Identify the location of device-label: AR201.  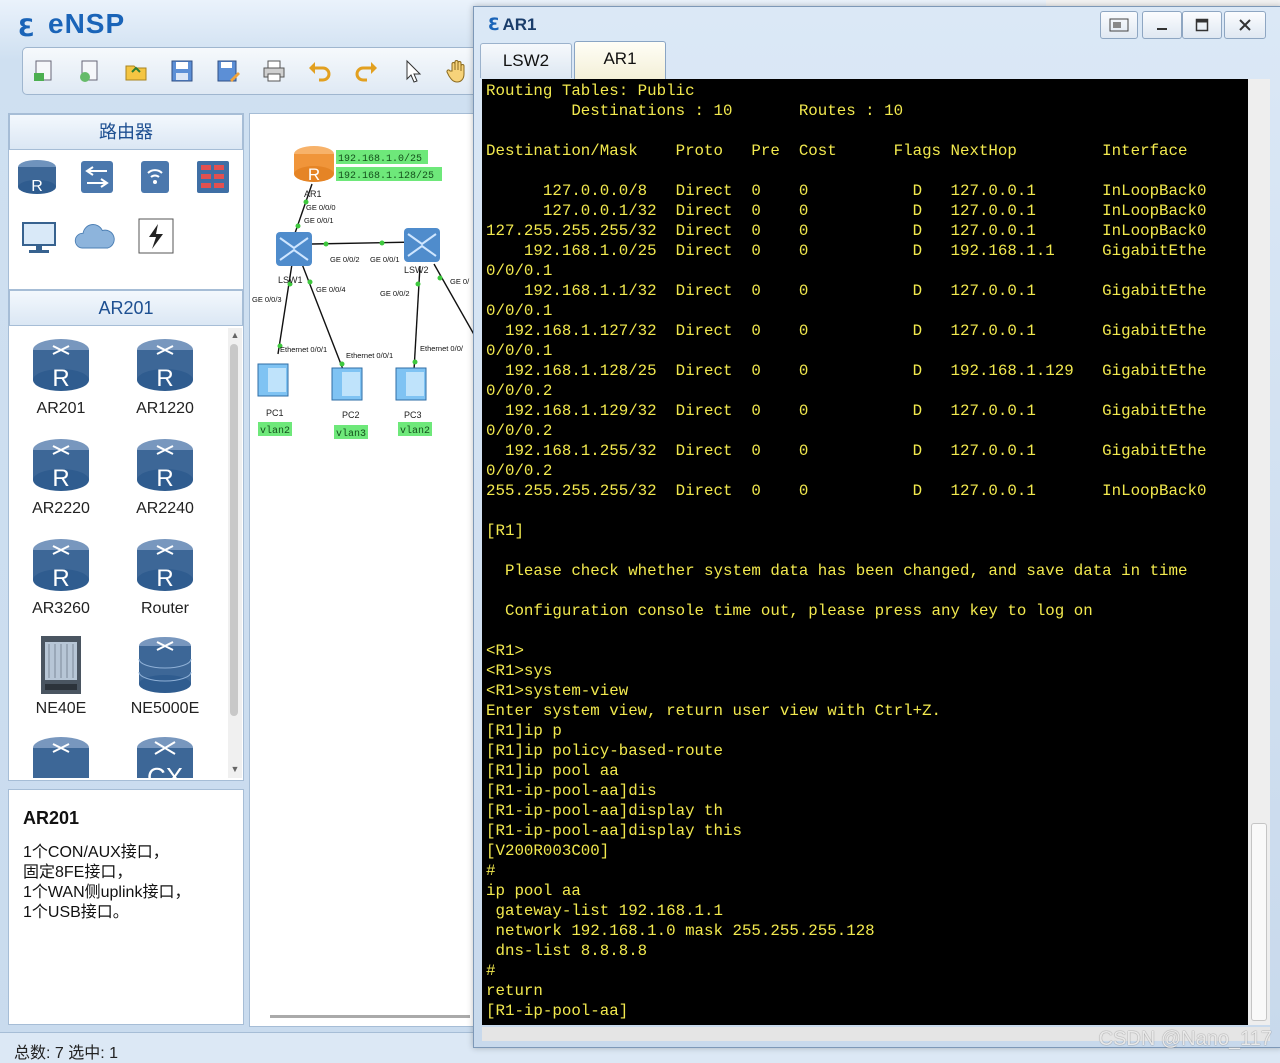
(61, 408).